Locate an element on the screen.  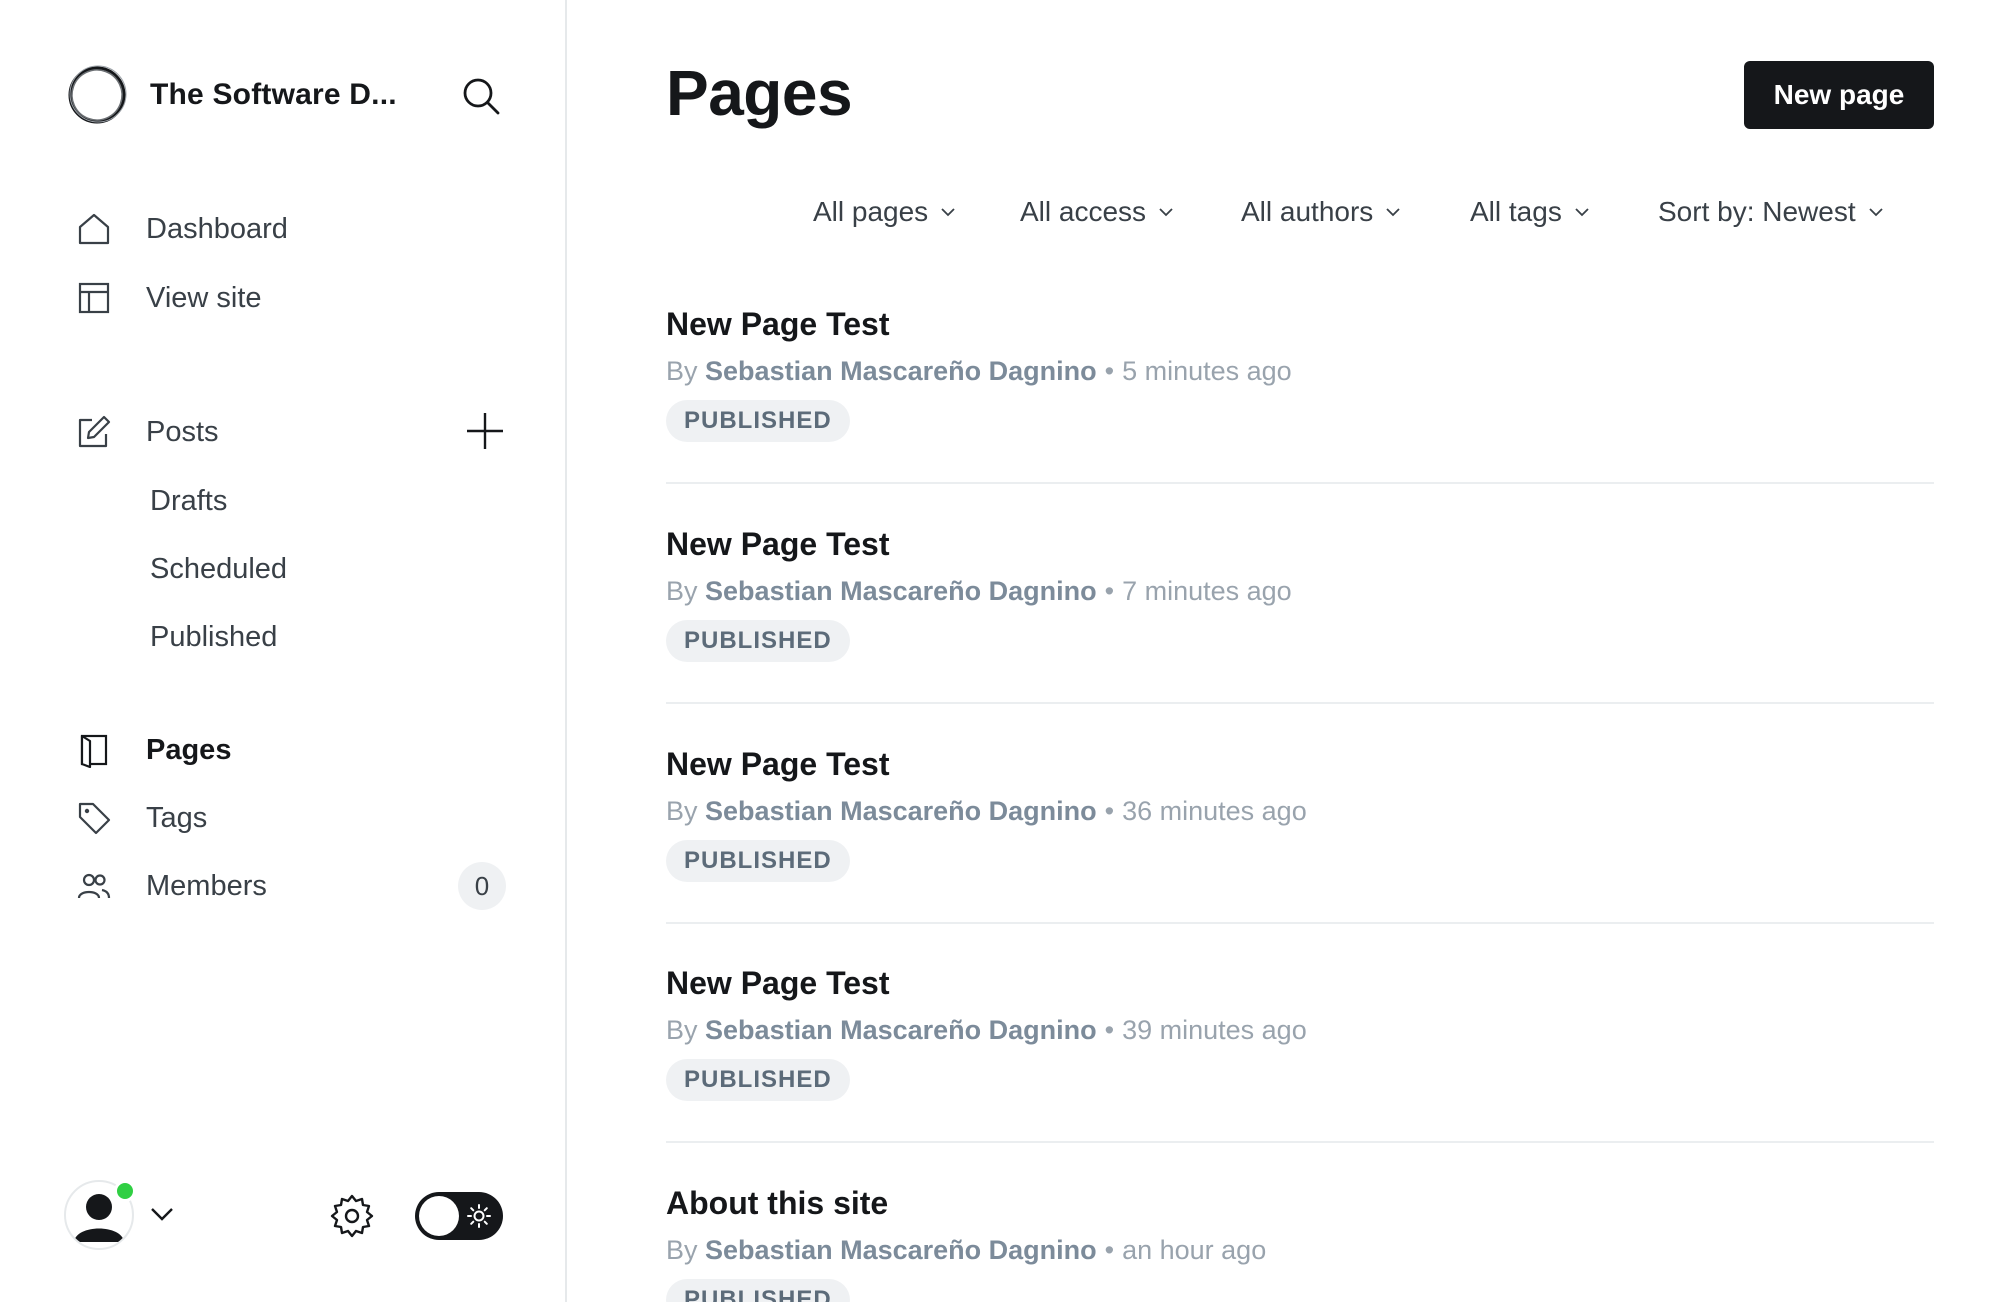
nav-dashboard: Dashboard is located at coordinates (182, 229).